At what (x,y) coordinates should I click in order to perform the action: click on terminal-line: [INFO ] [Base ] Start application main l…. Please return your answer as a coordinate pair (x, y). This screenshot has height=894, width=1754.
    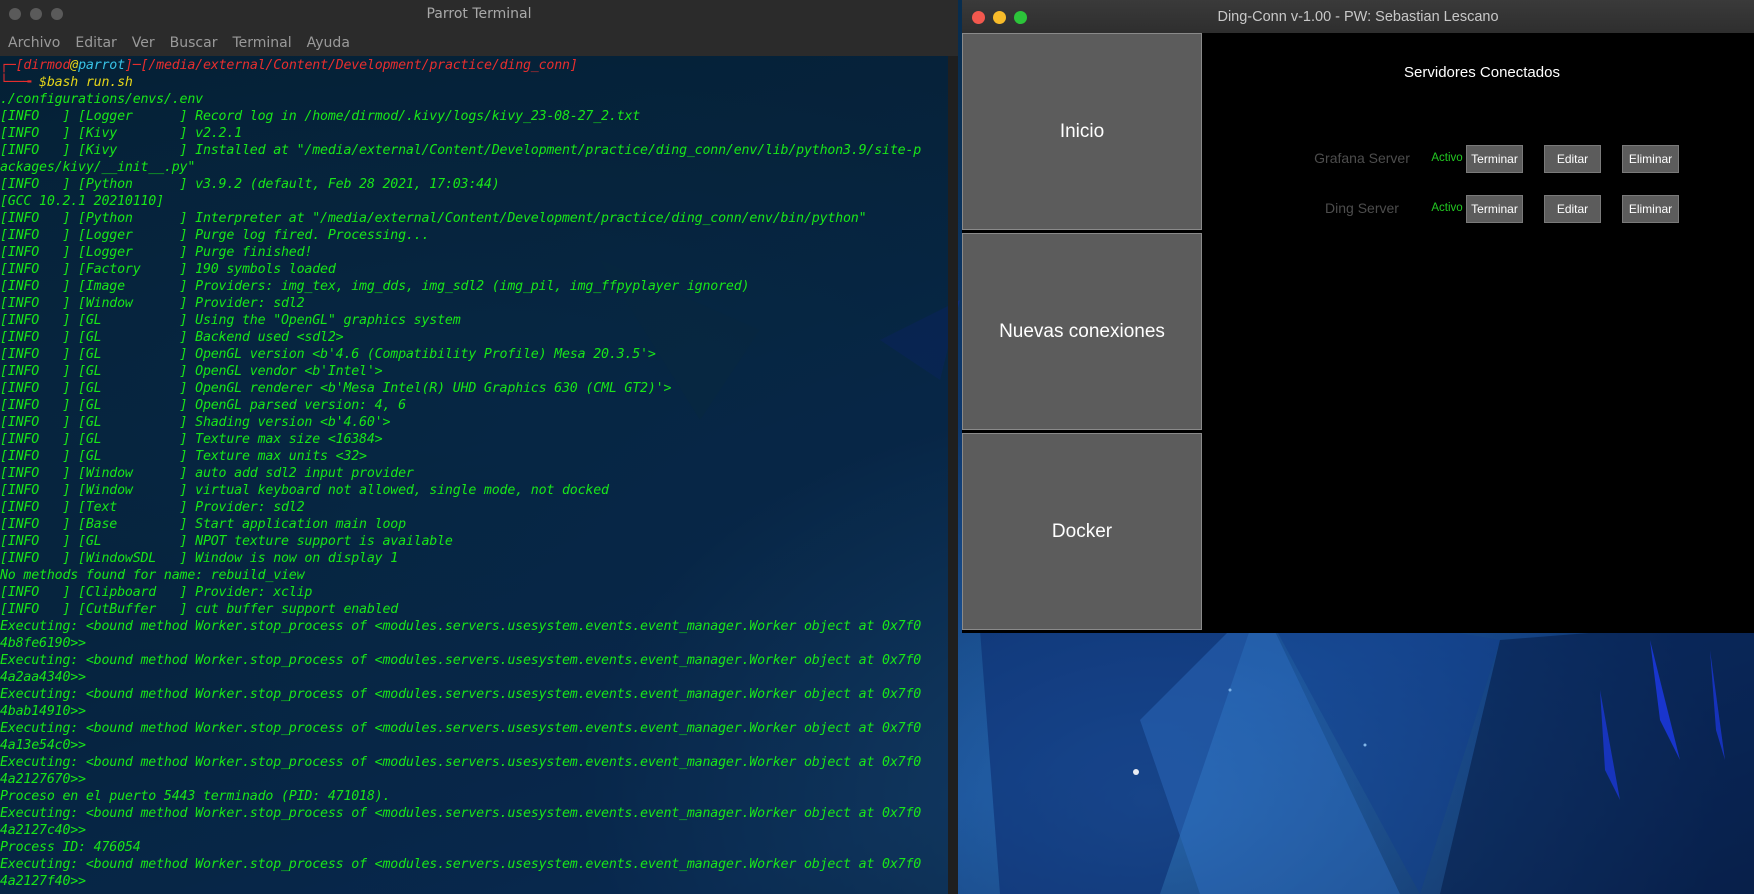
    Looking at the image, I should click on (203, 524).